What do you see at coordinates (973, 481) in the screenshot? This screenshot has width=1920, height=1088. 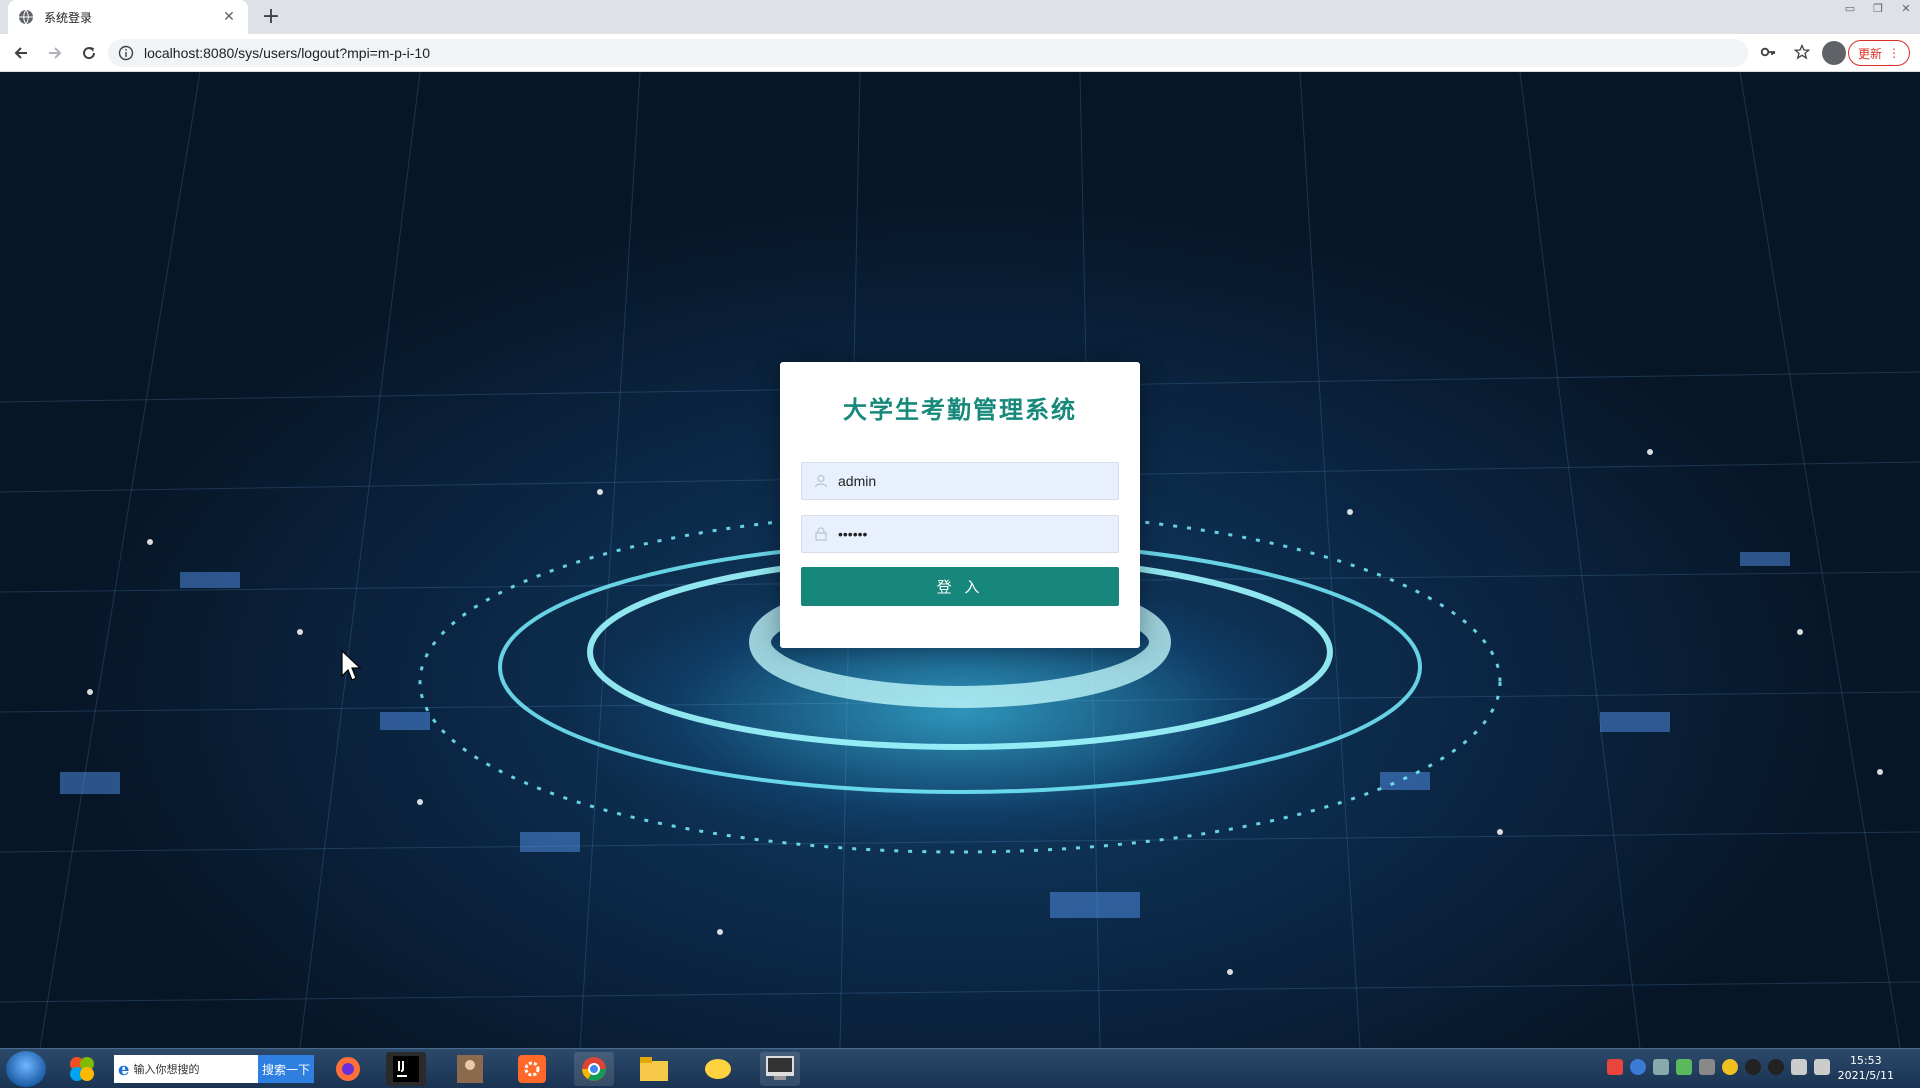 I see `username-input` at bounding box center [973, 481].